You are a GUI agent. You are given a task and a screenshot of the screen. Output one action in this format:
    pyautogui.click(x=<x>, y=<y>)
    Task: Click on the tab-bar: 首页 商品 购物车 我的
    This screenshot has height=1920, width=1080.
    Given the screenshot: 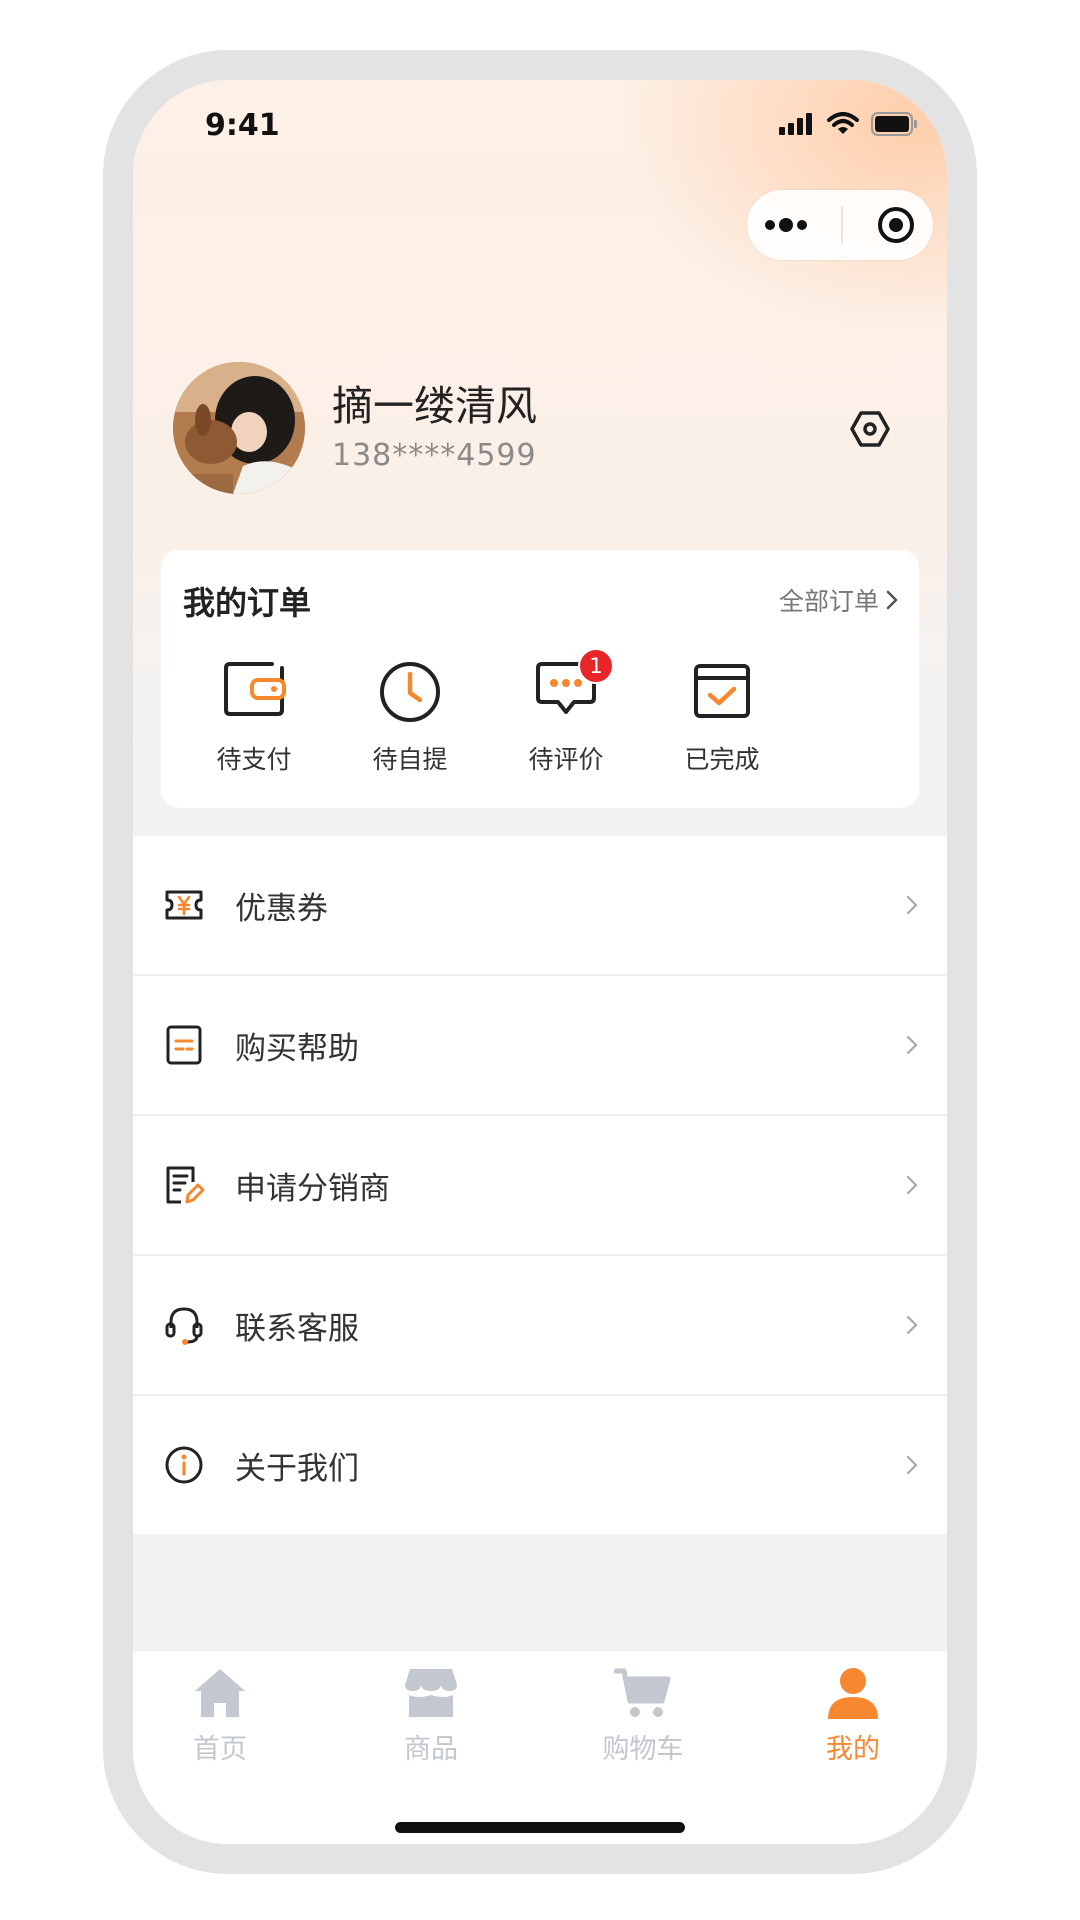 What is the action you would take?
    pyautogui.click(x=540, y=1747)
    